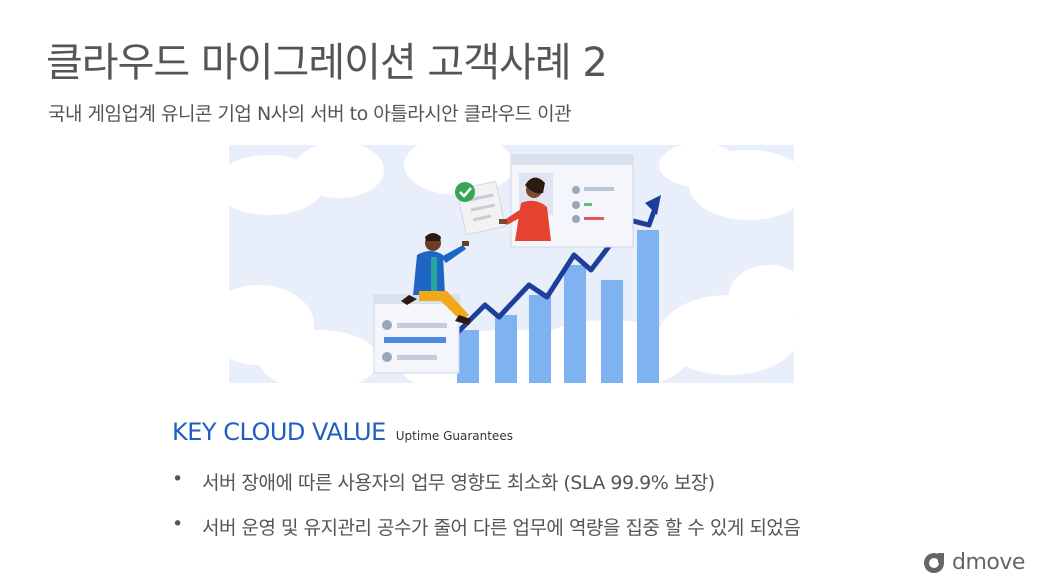  Describe the element at coordinates (454, 436) in the screenshot. I see `key-value-tag: Uptime Guarantees` at that location.